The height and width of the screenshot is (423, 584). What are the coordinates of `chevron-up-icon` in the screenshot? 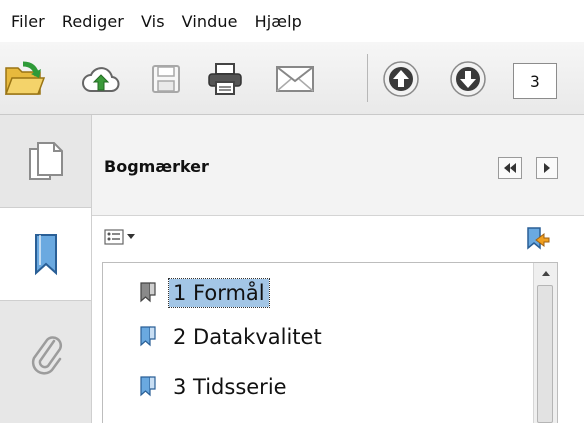 It's located at (545, 273).